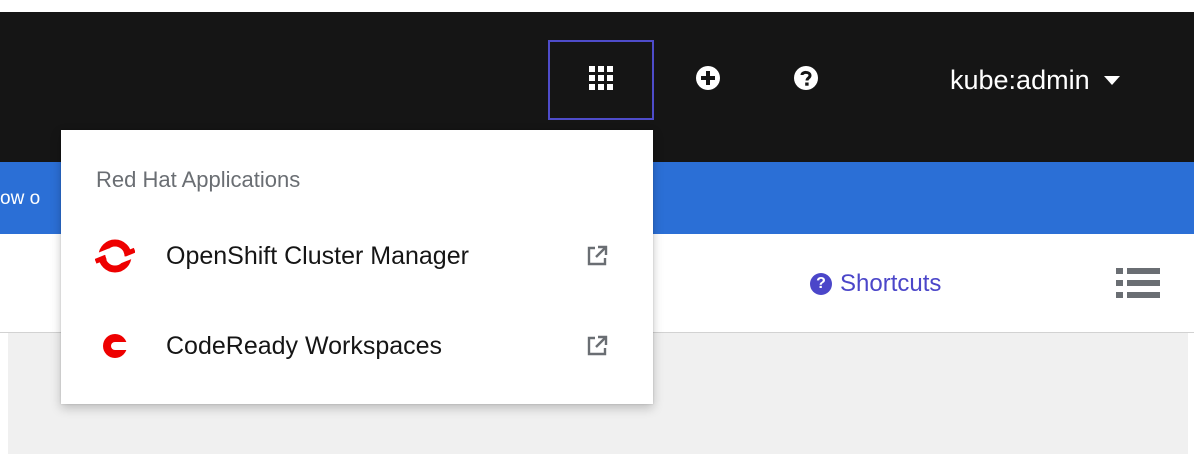 This screenshot has height=454, width=1194. I want to click on caret-down-icon, so click(1111, 80).